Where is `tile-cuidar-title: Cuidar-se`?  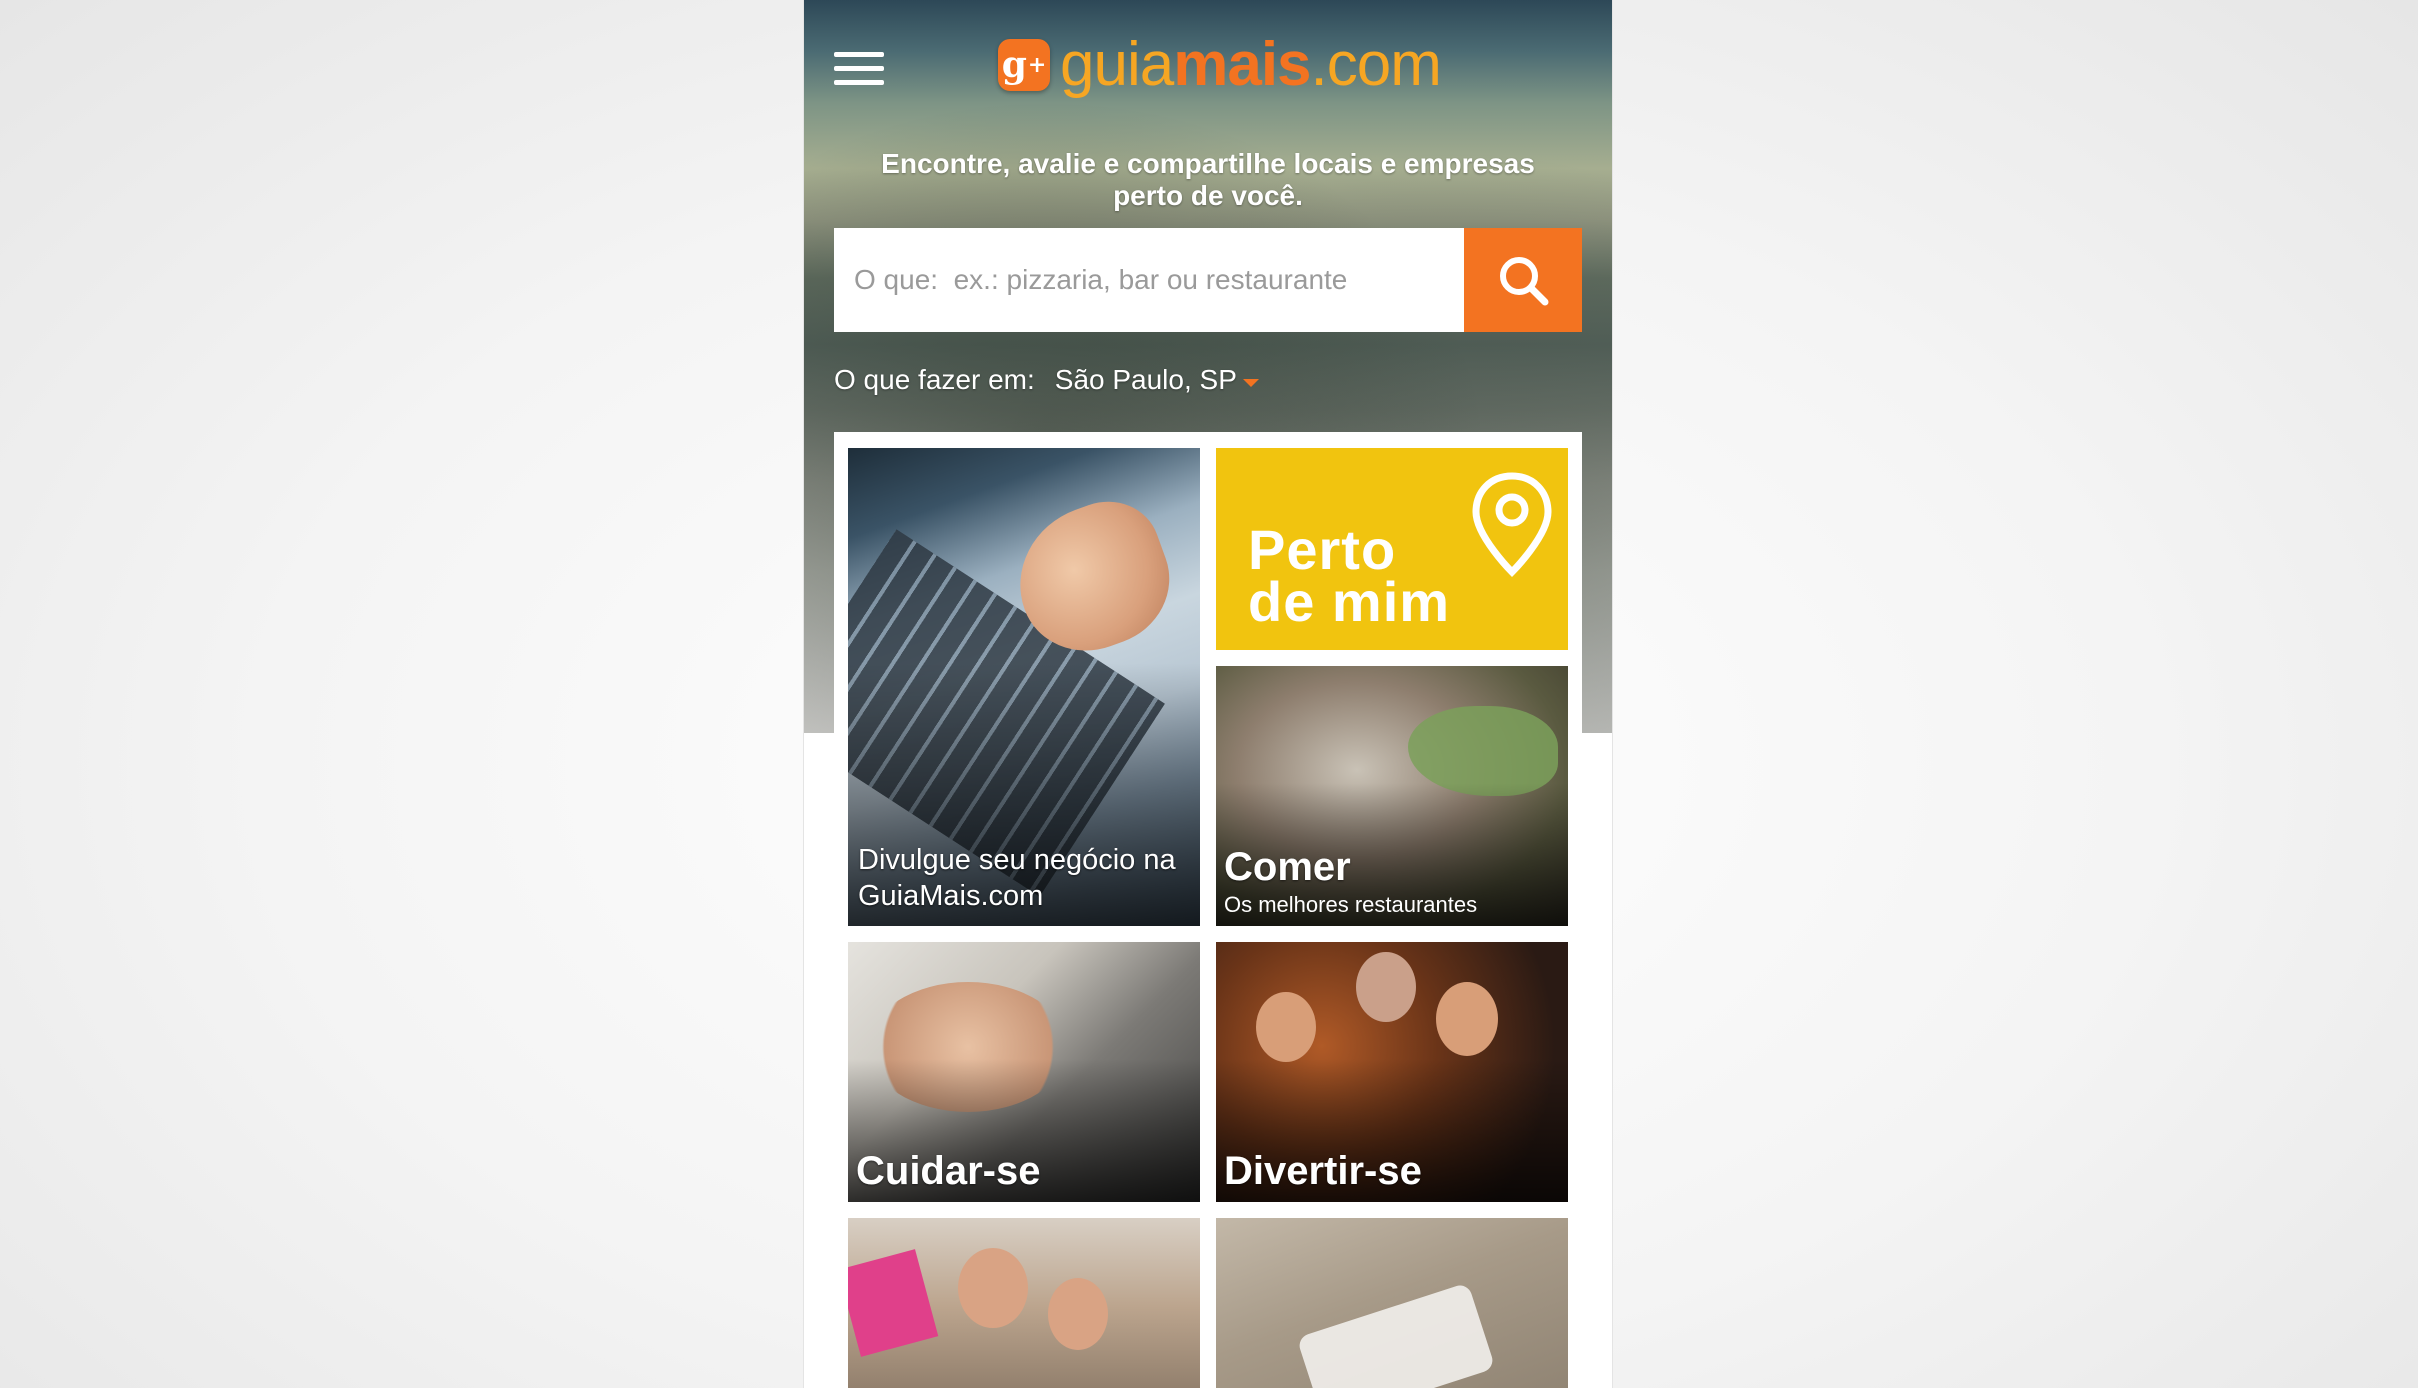 tile-cuidar-title: Cuidar-se is located at coordinates (948, 1171).